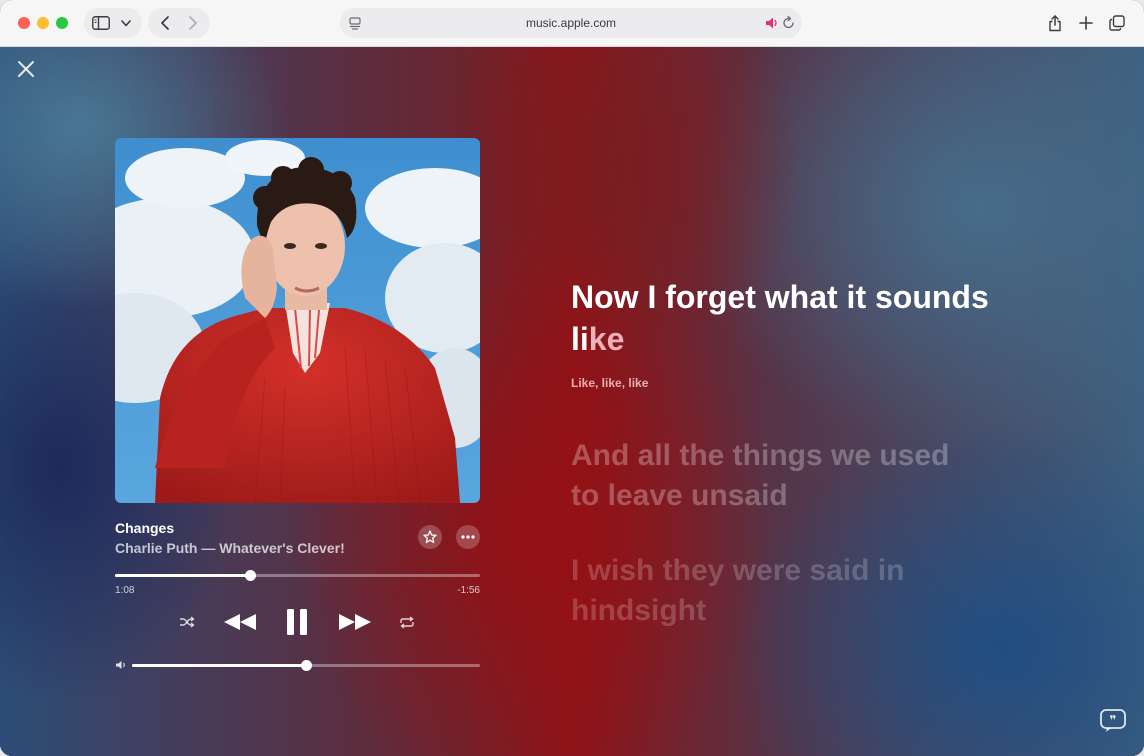 This screenshot has height=756, width=1144. What do you see at coordinates (610, 383) in the screenshot?
I see `background-vocals-lyric: Like, like, like` at bounding box center [610, 383].